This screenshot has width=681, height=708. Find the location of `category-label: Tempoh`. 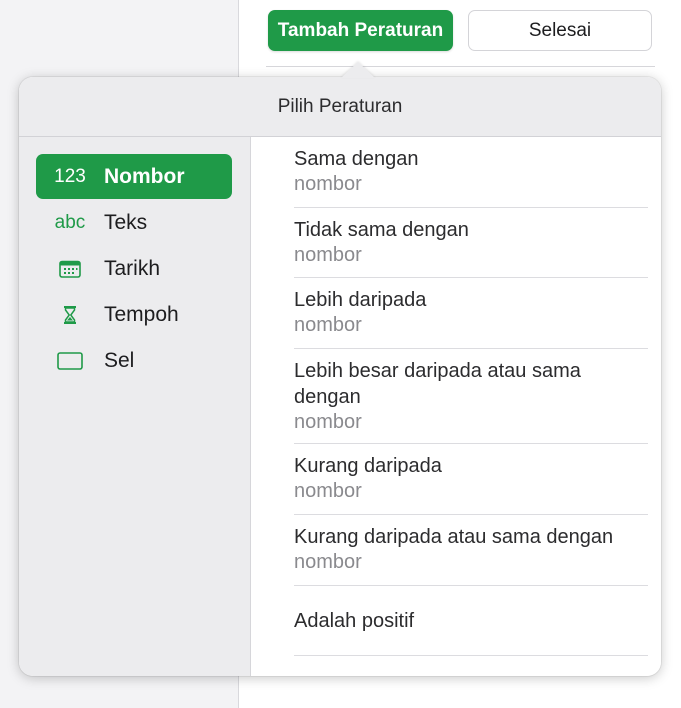

category-label: Tempoh is located at coordinates (141, 314).